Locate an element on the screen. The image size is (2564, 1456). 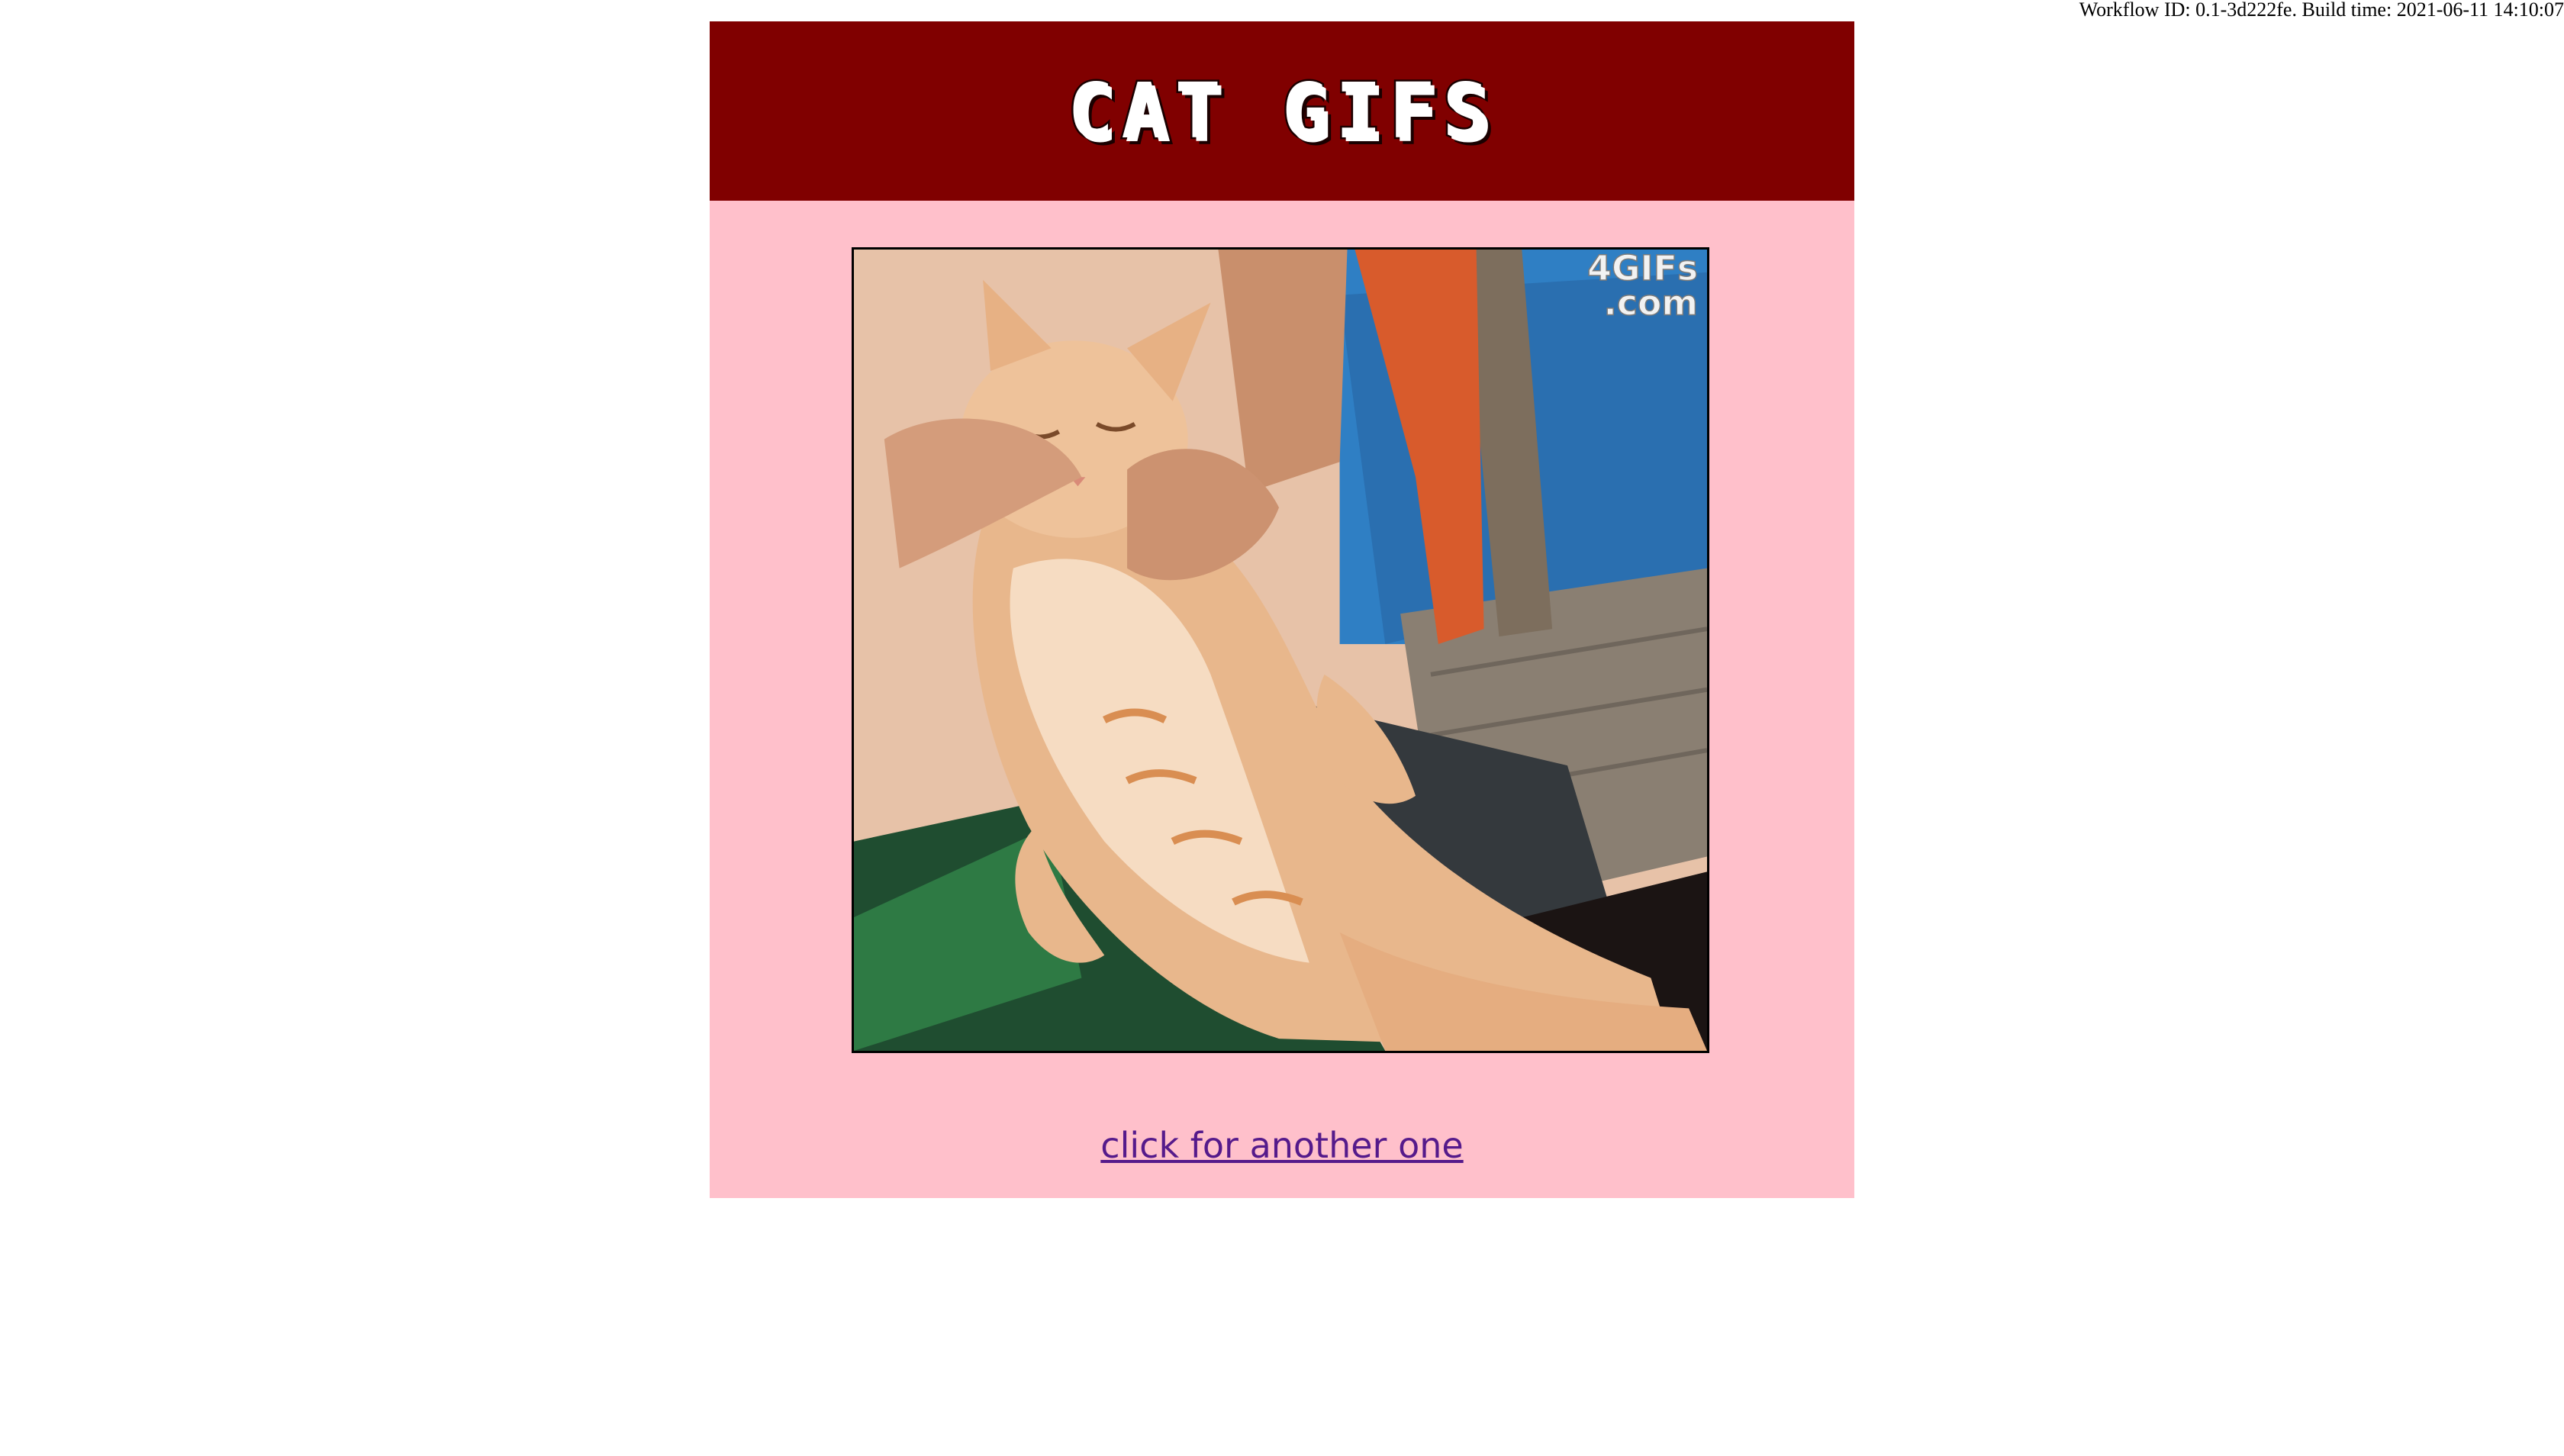
another-cat-link: click for another one is located at coordinates (1281, 1145).